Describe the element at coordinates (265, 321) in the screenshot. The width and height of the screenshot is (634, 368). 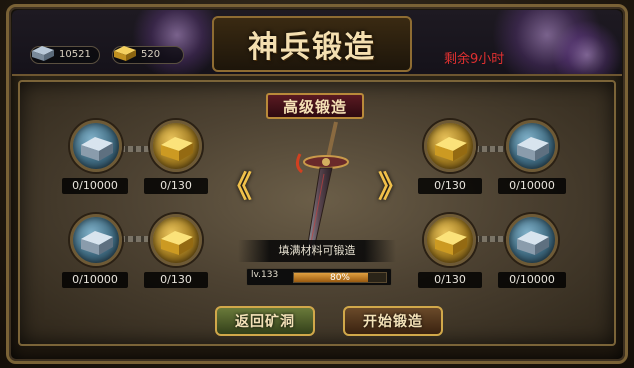
I see `back-to-mine-button: 返回矿洞` at that location.